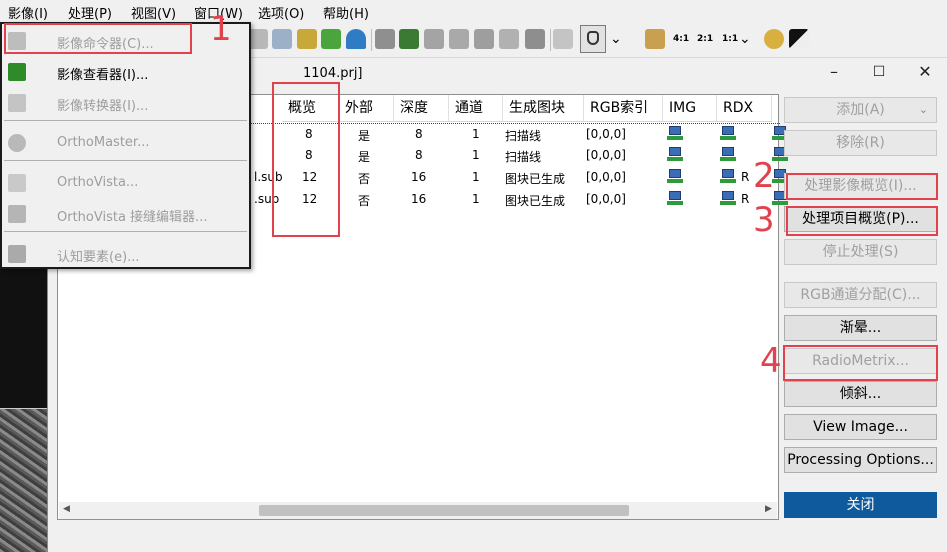 Image resolution: width=947 pixels, height=552 pixels. Describe the element at coordinates (923, 109) in the screenshot. I see `chevron-down-icon: ⌄` at that location.